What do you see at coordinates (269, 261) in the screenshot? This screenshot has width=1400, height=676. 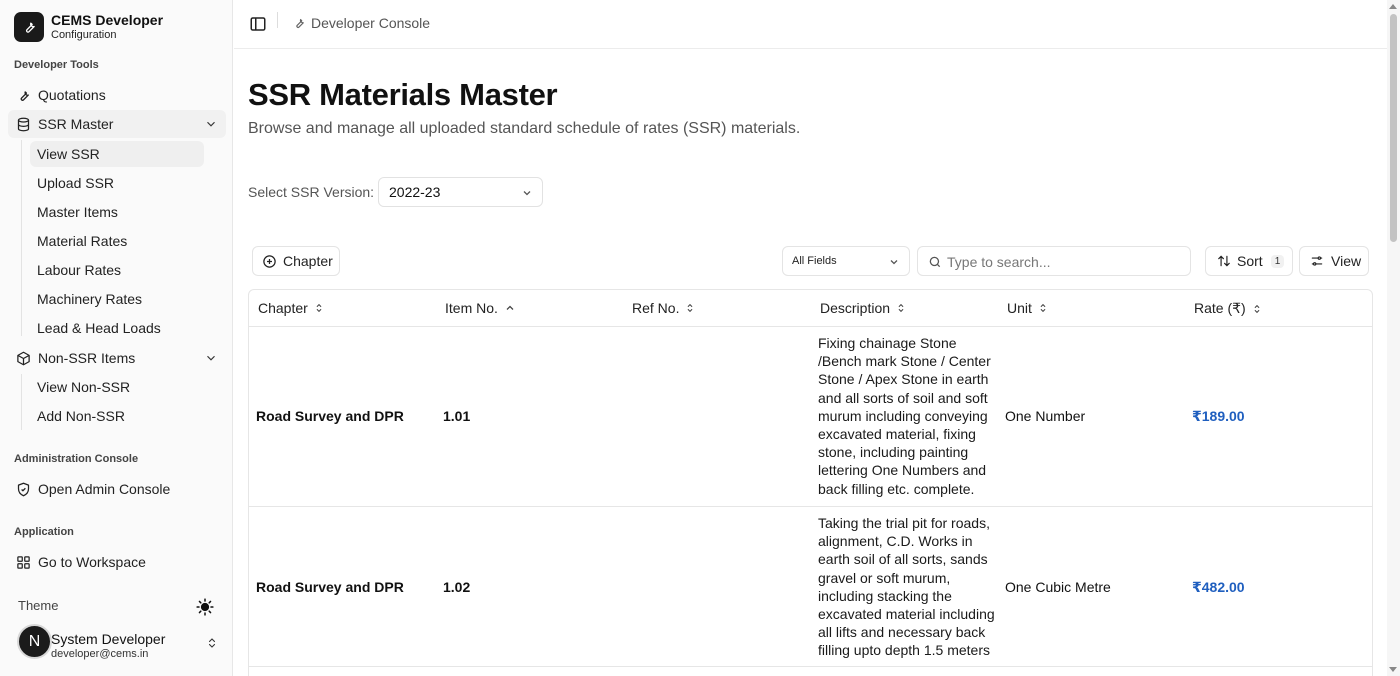 I see `plus-circle-icon` at bounding box center [269, 261].